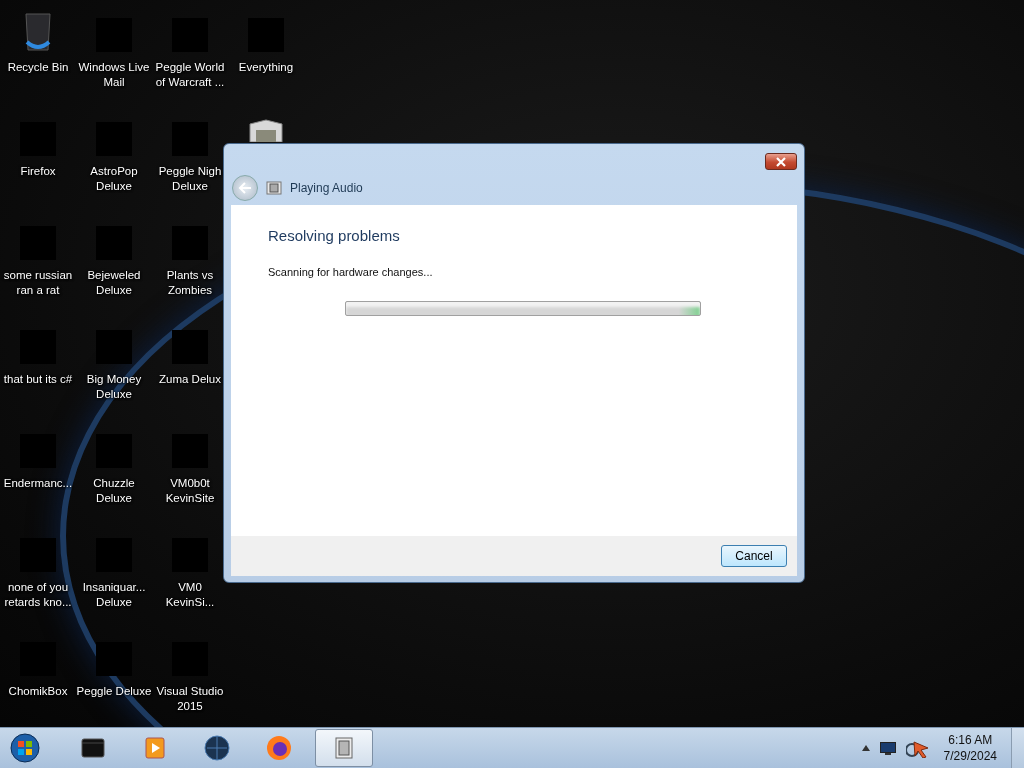 The width and height of the screenshot is (1024, 768). What do you see at coordinates (970, 756) in the screenshot?
I see `clock-date: 7/29/2024` at bounding box center [970, 756].